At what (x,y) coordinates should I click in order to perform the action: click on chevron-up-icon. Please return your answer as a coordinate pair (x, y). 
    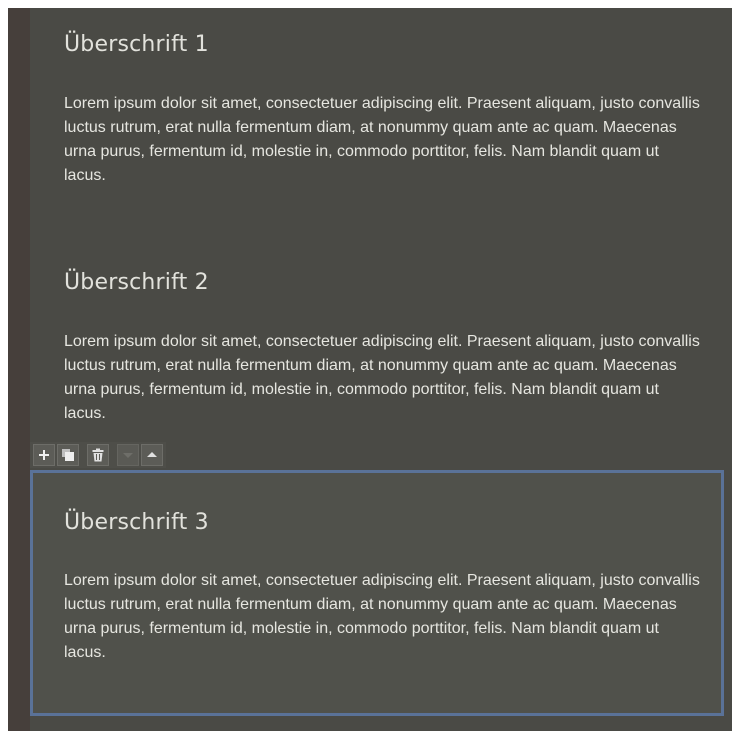
    Looking at the image, I should click on (152, 454).